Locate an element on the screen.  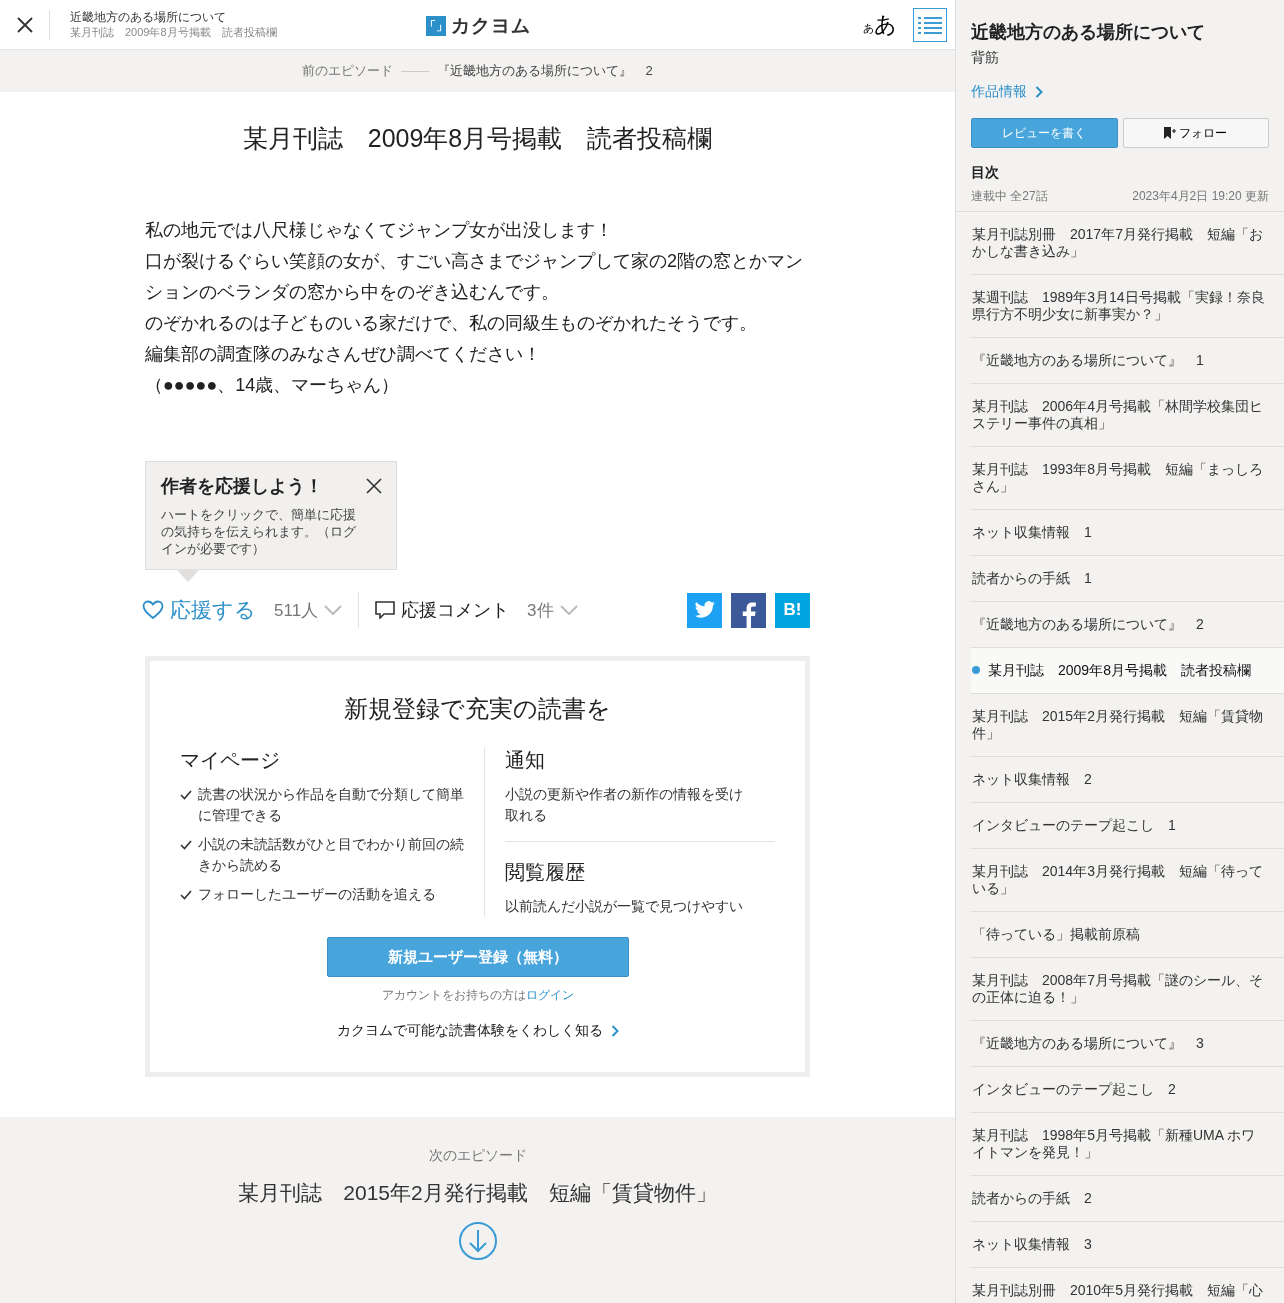
login-link: ログイン is located at coordinates (549, 995).